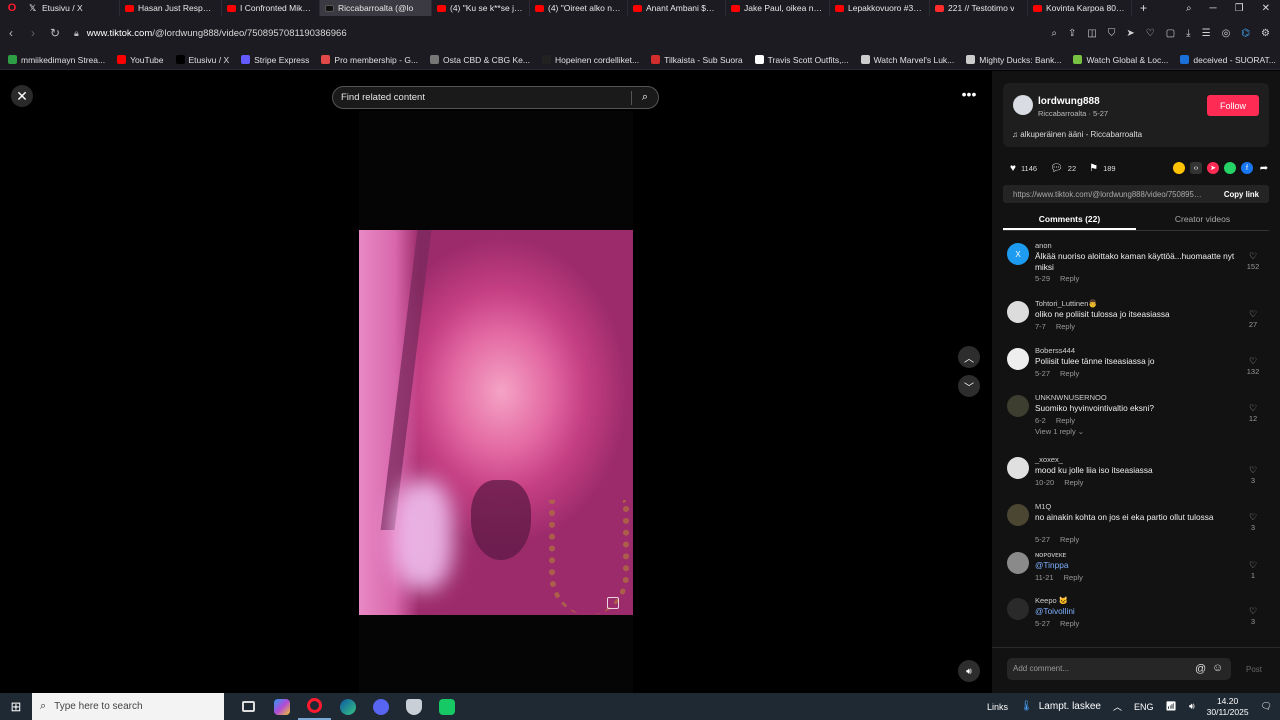 The width and height of the screenshot is (1280, 720). Describe the element at coordinates (677, 8) in the screenshot. I see `browser-tab: Anant Ambani $30 Mi` at that location.